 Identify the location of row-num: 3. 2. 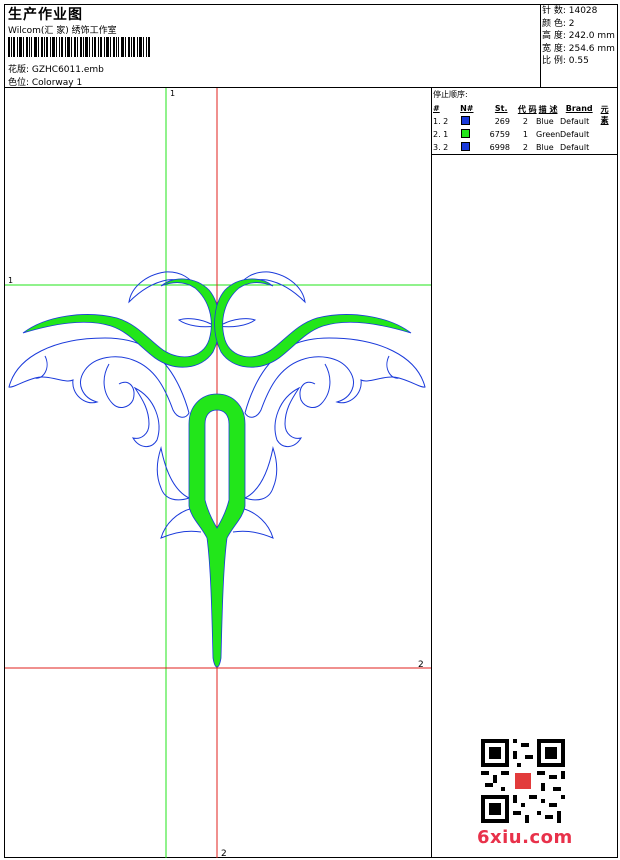
(441, 147).